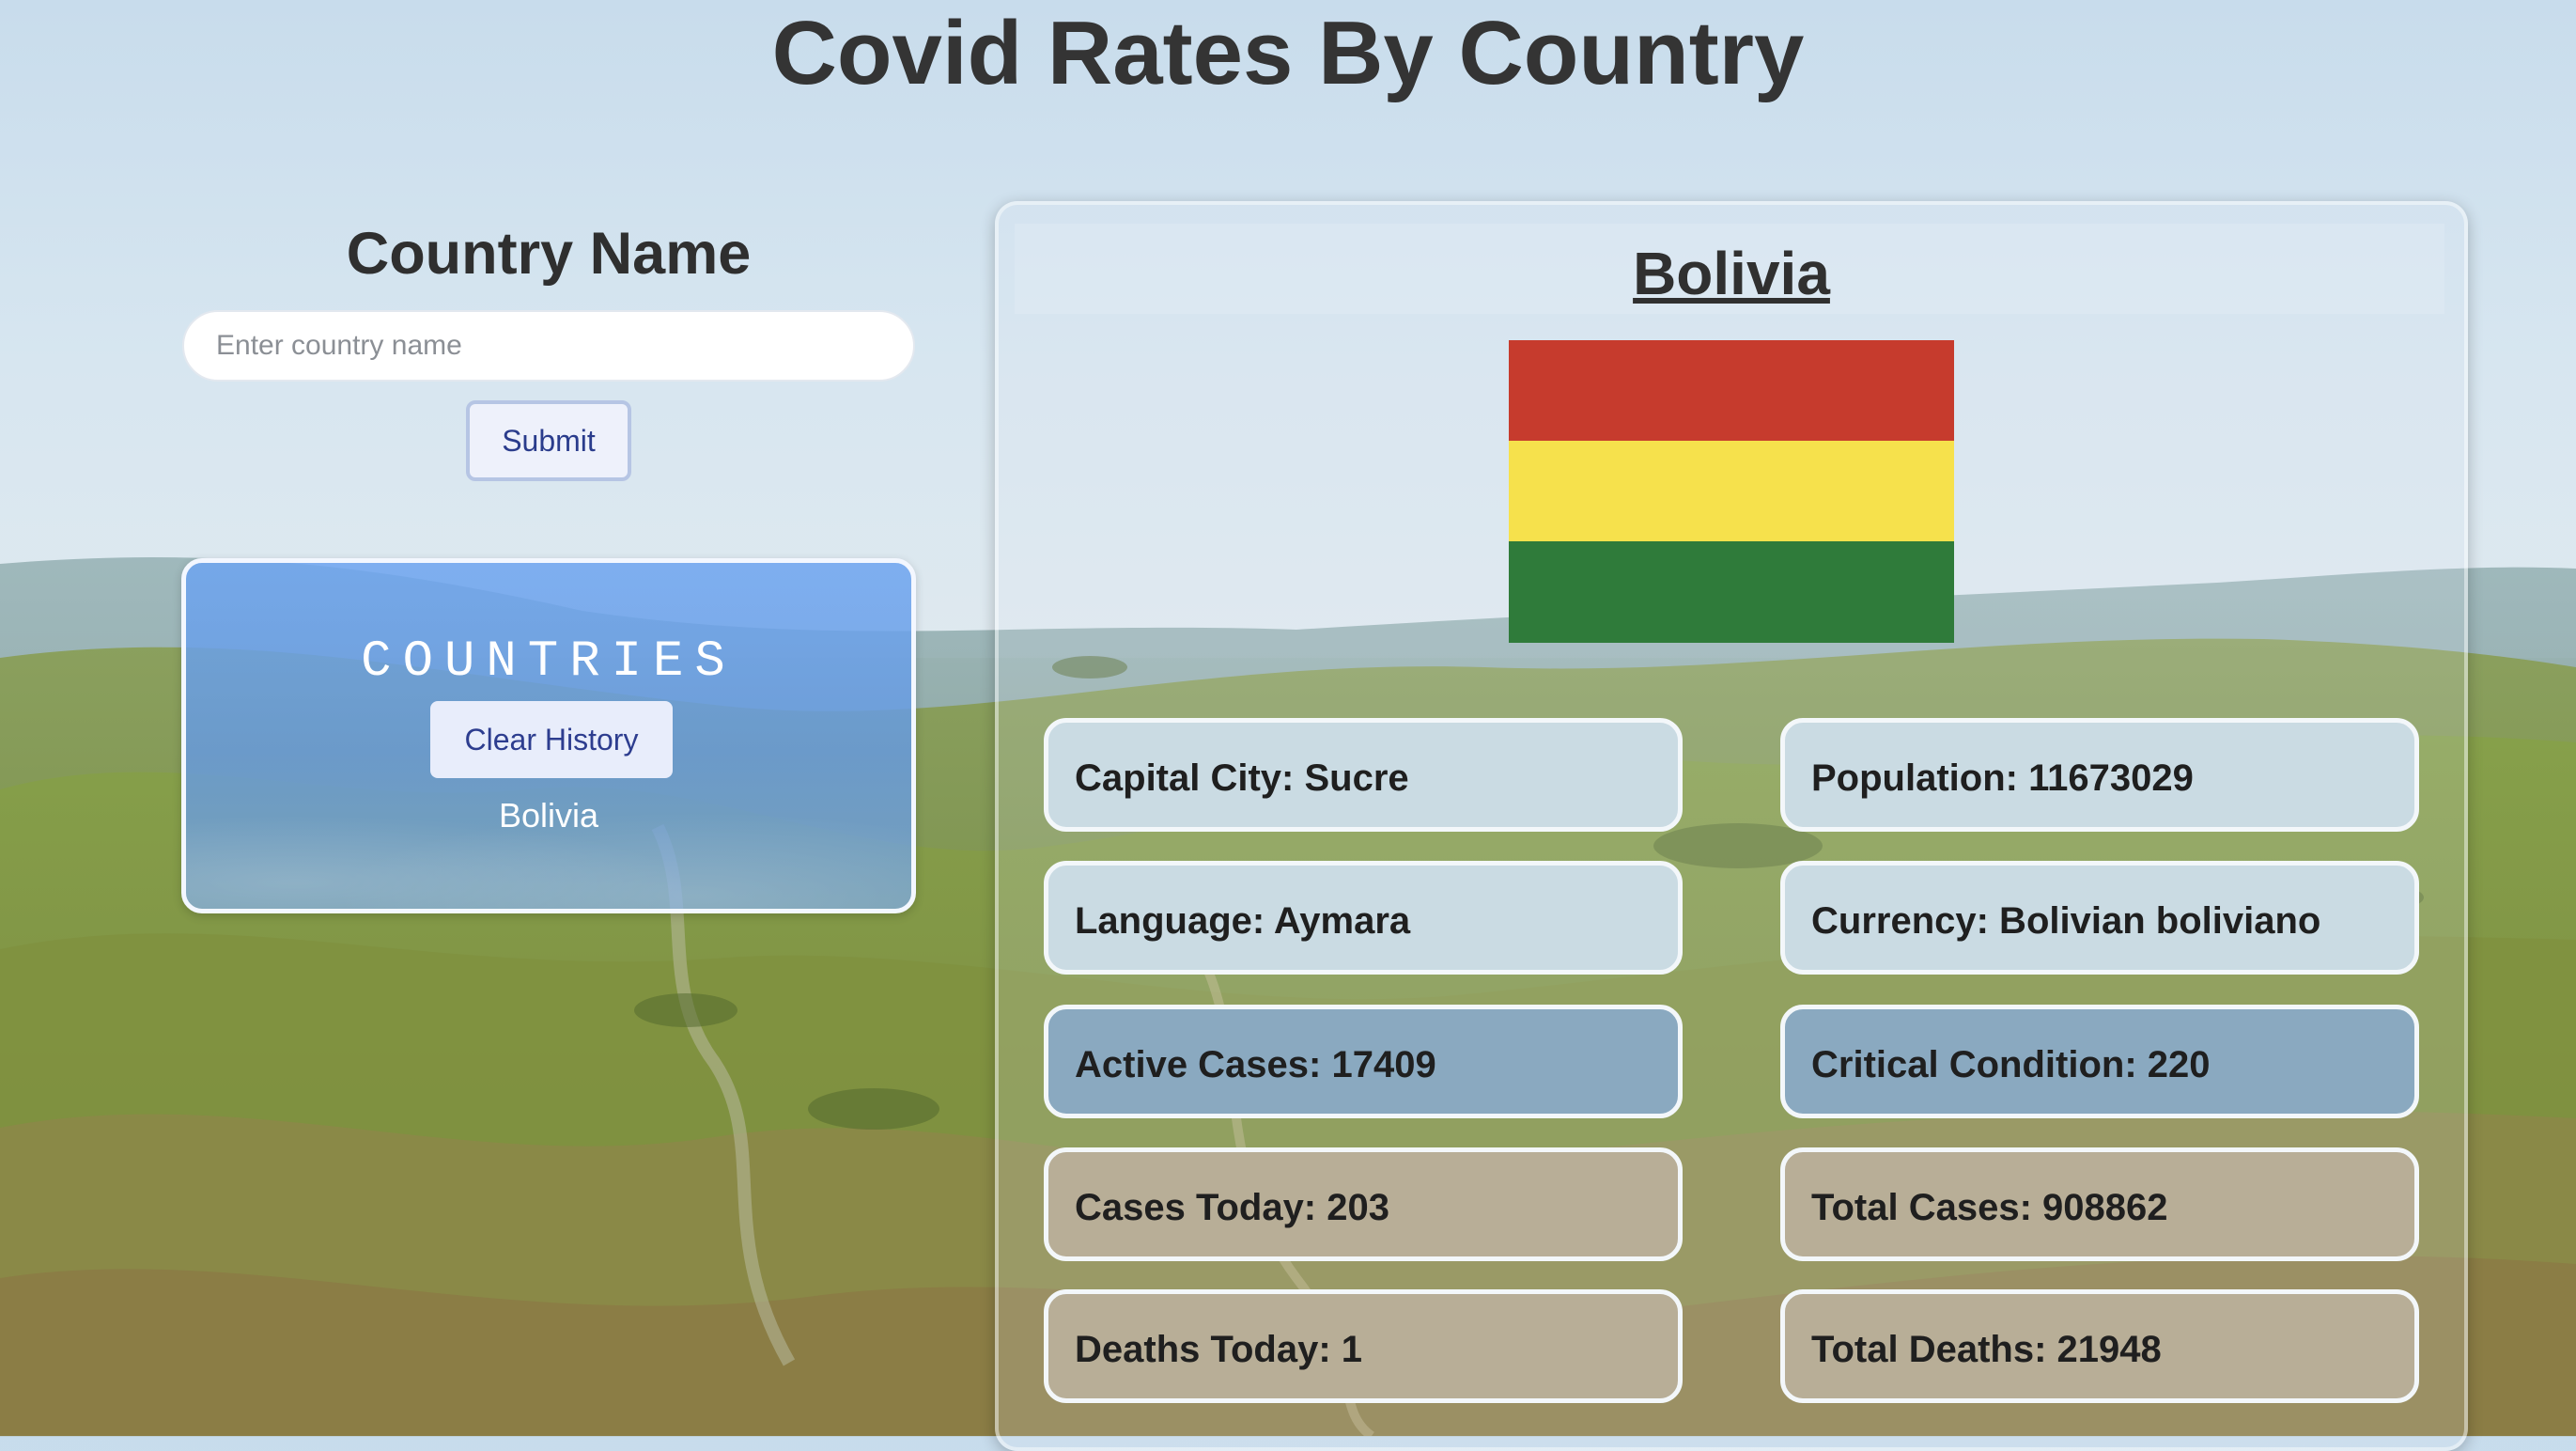  What do you see at coordinates (1255, 1064) in the screenshot?
I see `active-cases-text: Active Cases: 17409` at bounding box center [1255, 1064].